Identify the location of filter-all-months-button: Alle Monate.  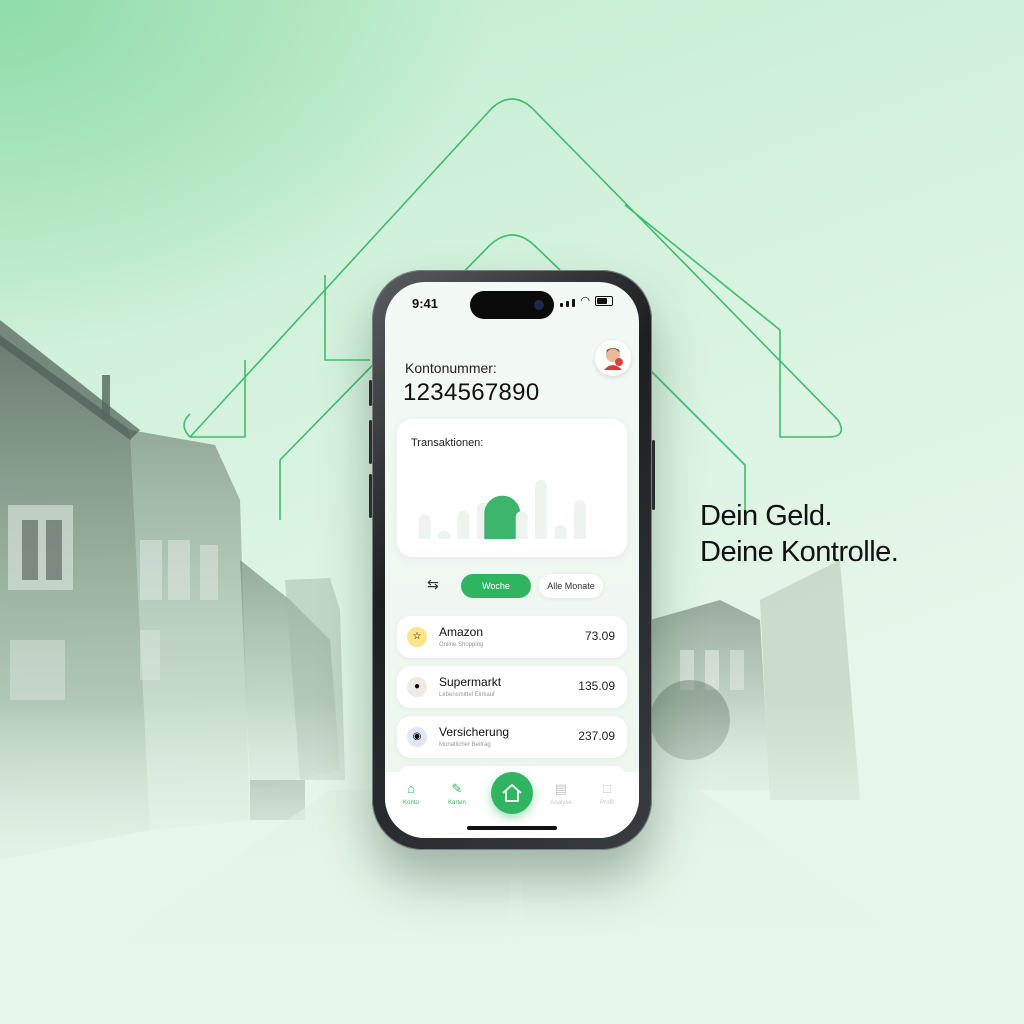
(571, 586).